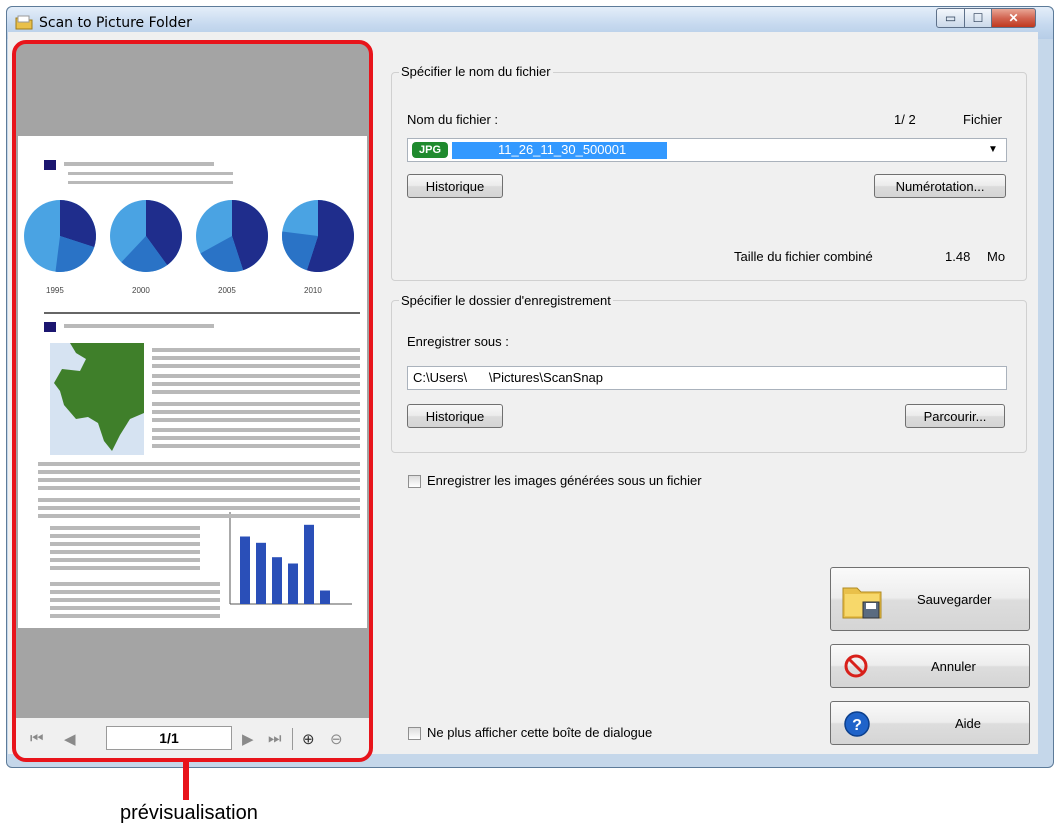 The image size is (1059, 831). I want to click on save-button: Sauvegarder, so click(930, 599).